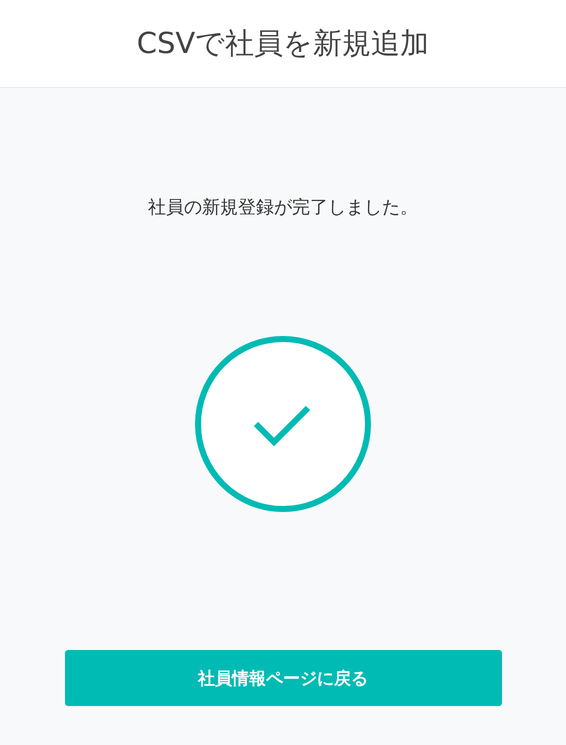 This screenshot has width=566, height=745. I want to click on page-title: CSVで社員を新規追加, so click(283, 43).